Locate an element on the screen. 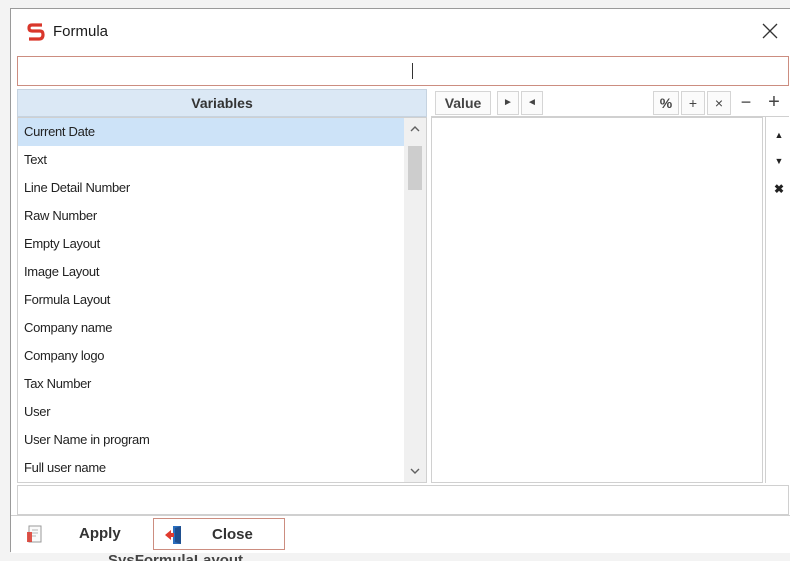  close-icon is located at coordinates (770, 31).